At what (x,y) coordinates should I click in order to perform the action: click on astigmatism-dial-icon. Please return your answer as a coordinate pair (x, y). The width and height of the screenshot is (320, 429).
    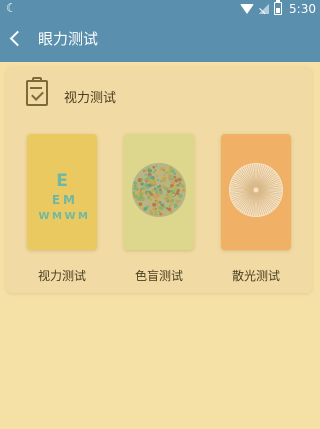
    Looking at the image, I should click on (256, 190).